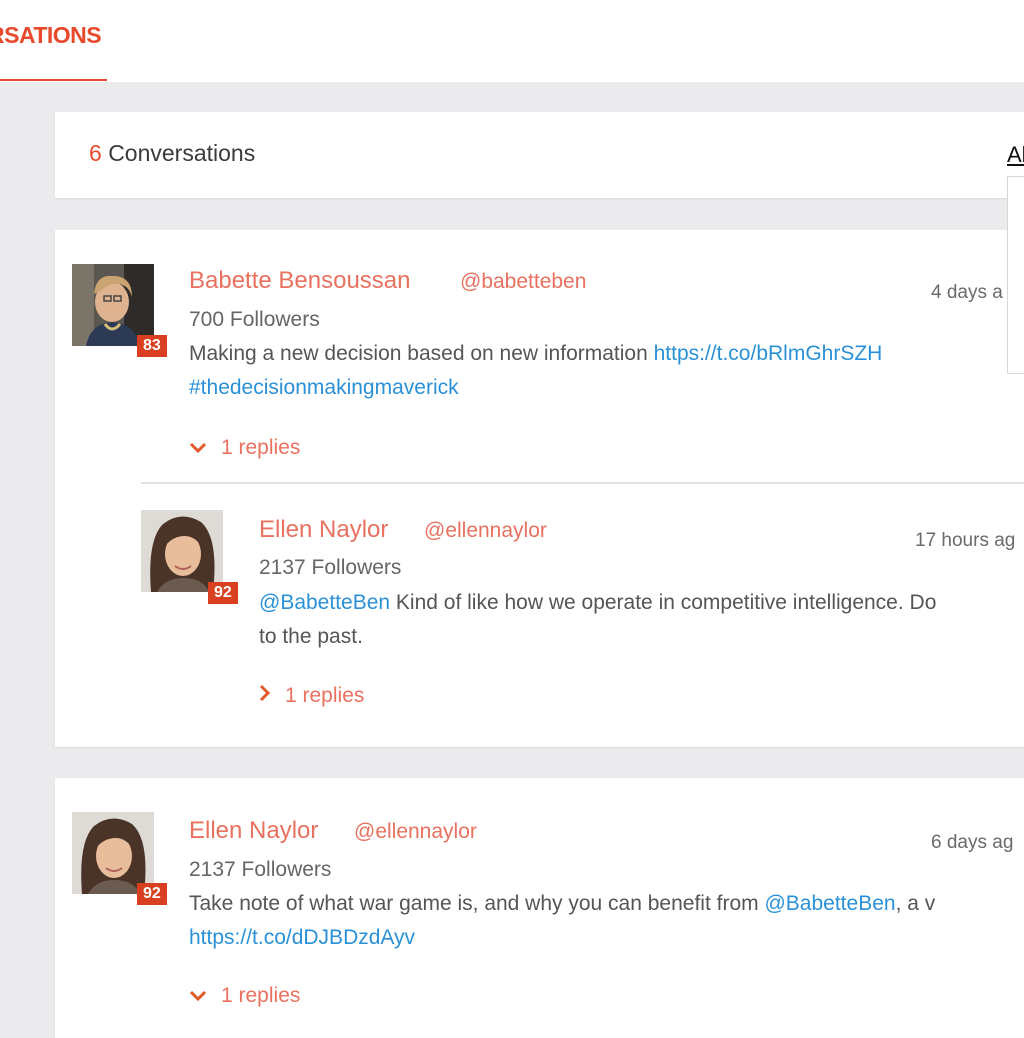 Image resolution: width=1024 pixels, height=1038 pixels. What do you see at coordinates (965, 540) in the screenshot?
I see `post-timestamp: 17 hours ag` at bounding box center [965, 540].